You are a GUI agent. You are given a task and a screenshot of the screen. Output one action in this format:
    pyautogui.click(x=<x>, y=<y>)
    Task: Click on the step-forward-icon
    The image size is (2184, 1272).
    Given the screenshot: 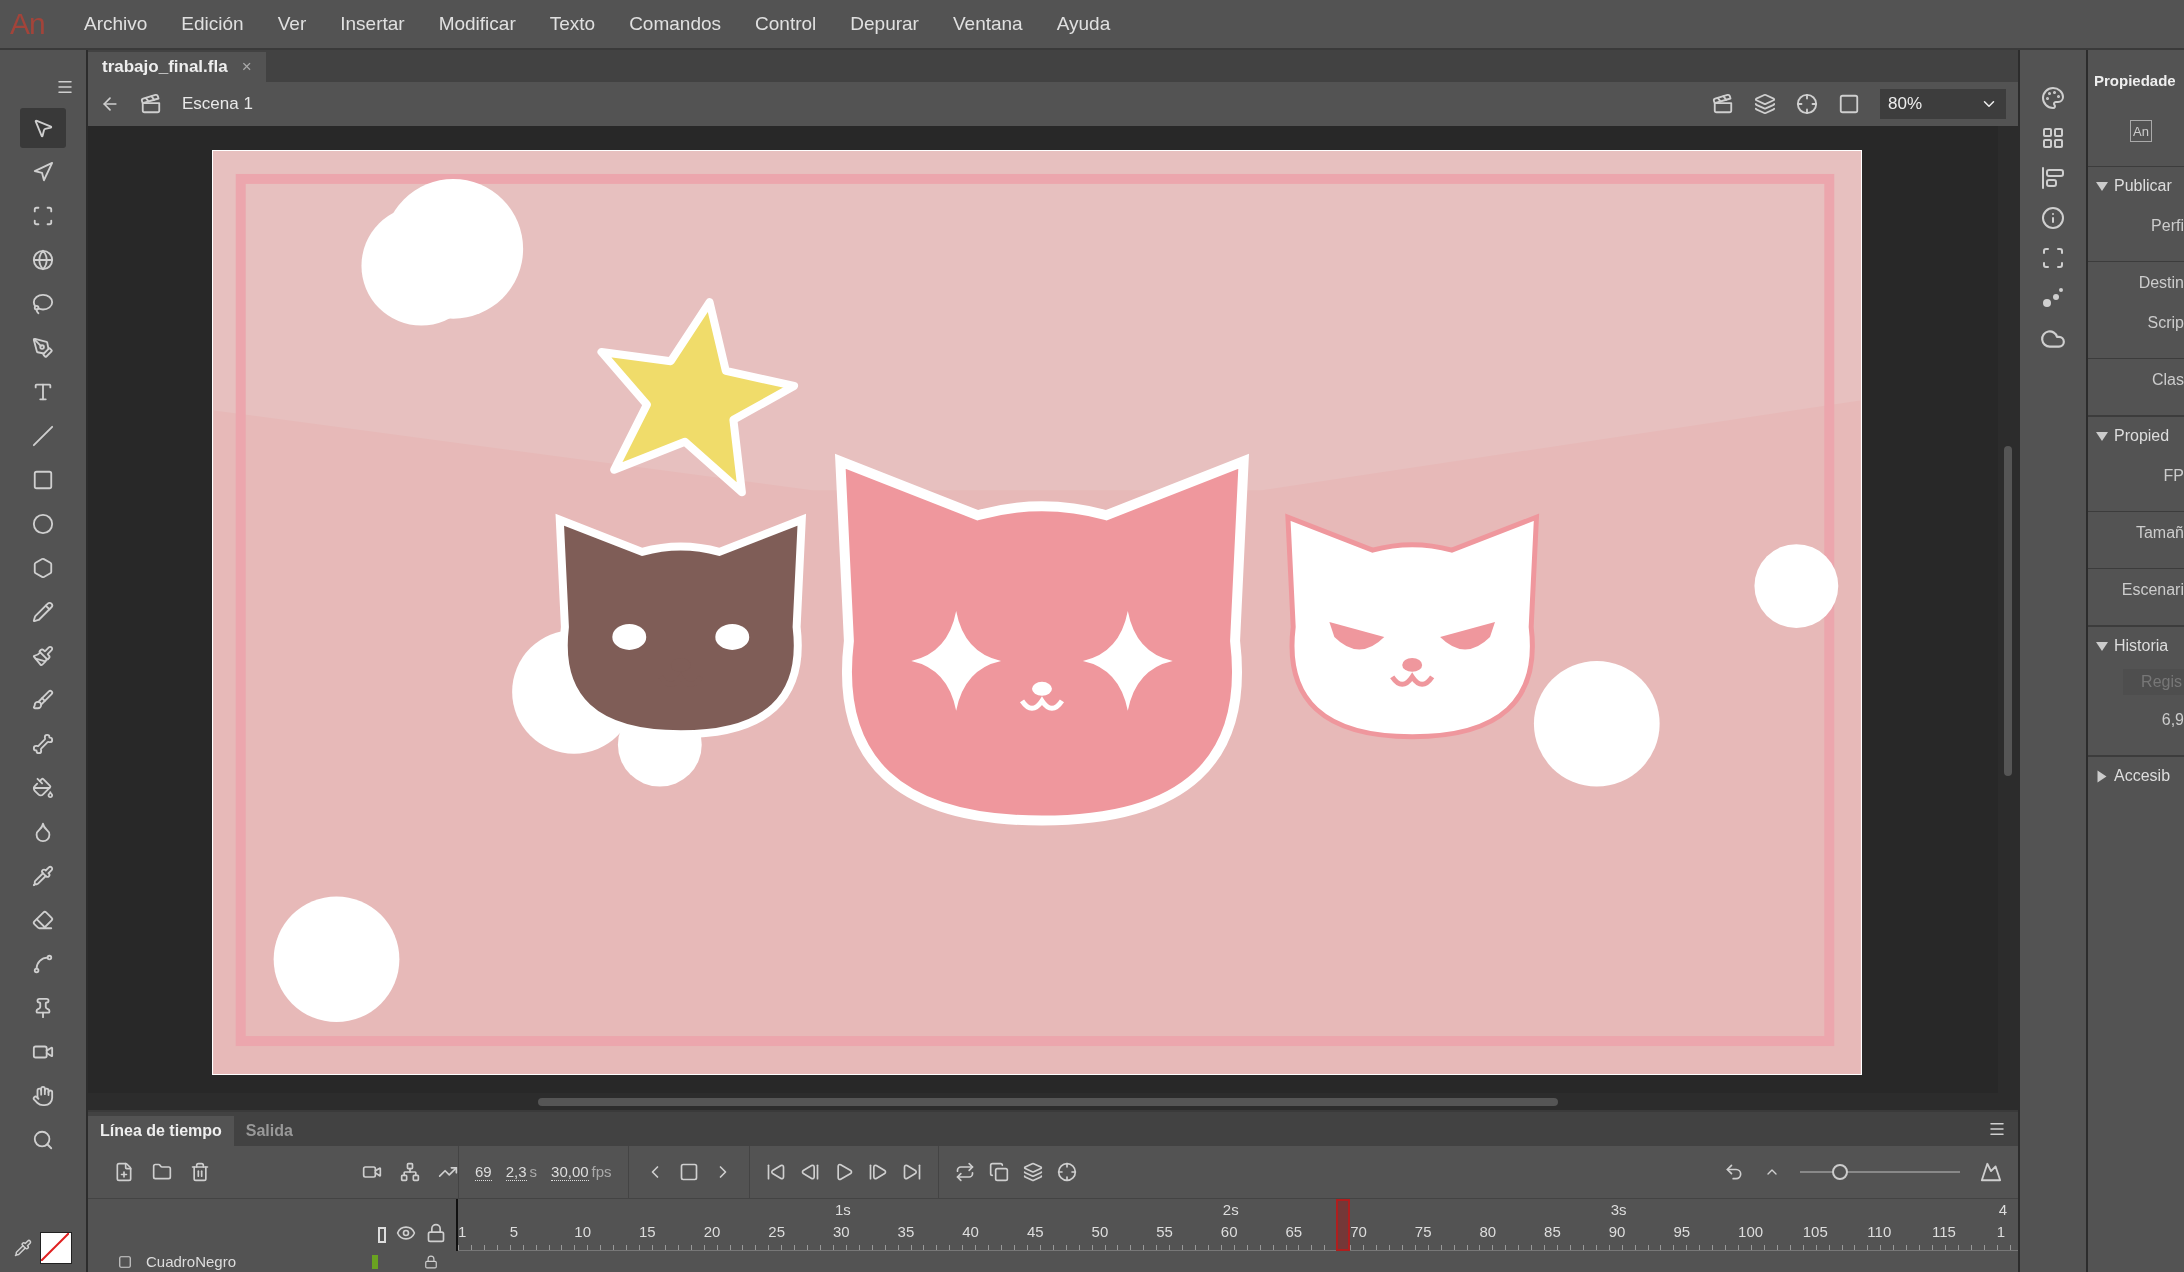 What is the action you would take?
    pyautogui.click(x=877, y=1172)
    